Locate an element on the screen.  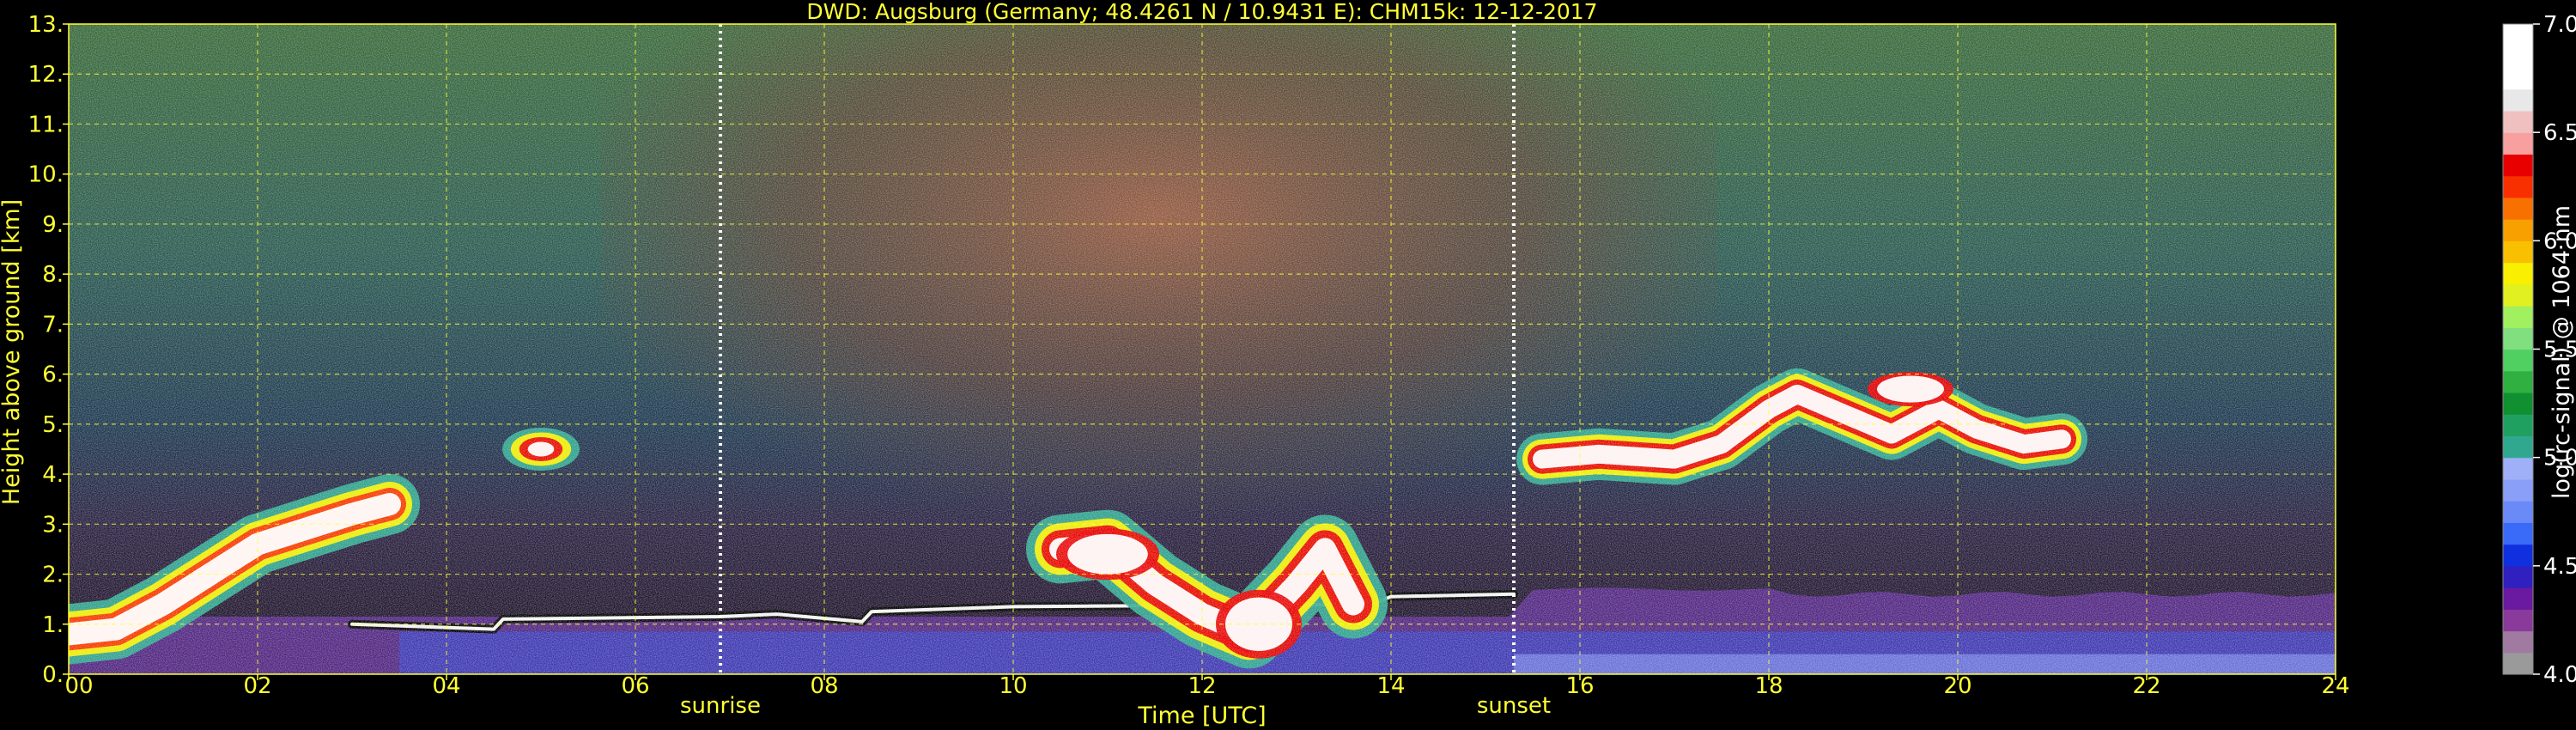
y-tick-label: 10. is located at coordinates (46, 175).